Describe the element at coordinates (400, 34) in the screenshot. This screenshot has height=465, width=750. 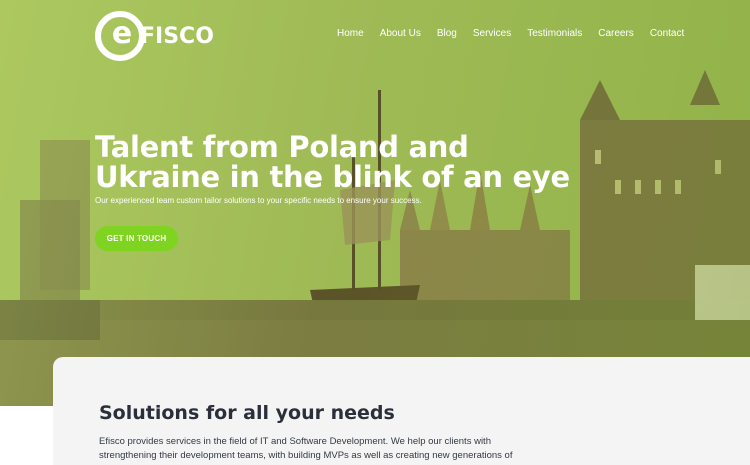
I see `nav-item-about-us: About Us` at that location.